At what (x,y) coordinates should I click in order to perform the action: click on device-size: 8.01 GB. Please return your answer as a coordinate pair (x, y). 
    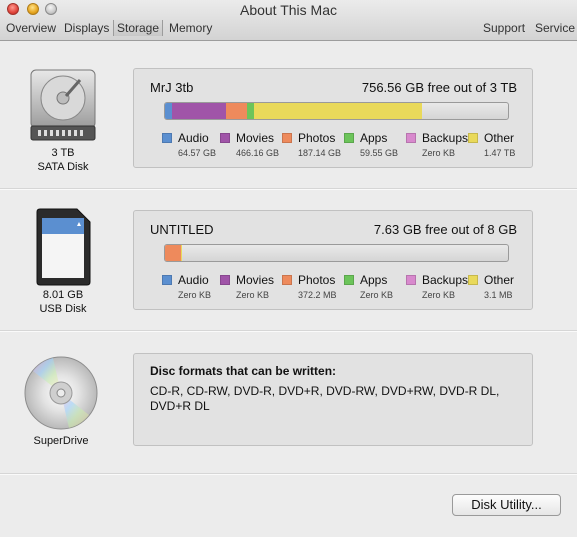
    Looking at the image, I should click on (63, 295).